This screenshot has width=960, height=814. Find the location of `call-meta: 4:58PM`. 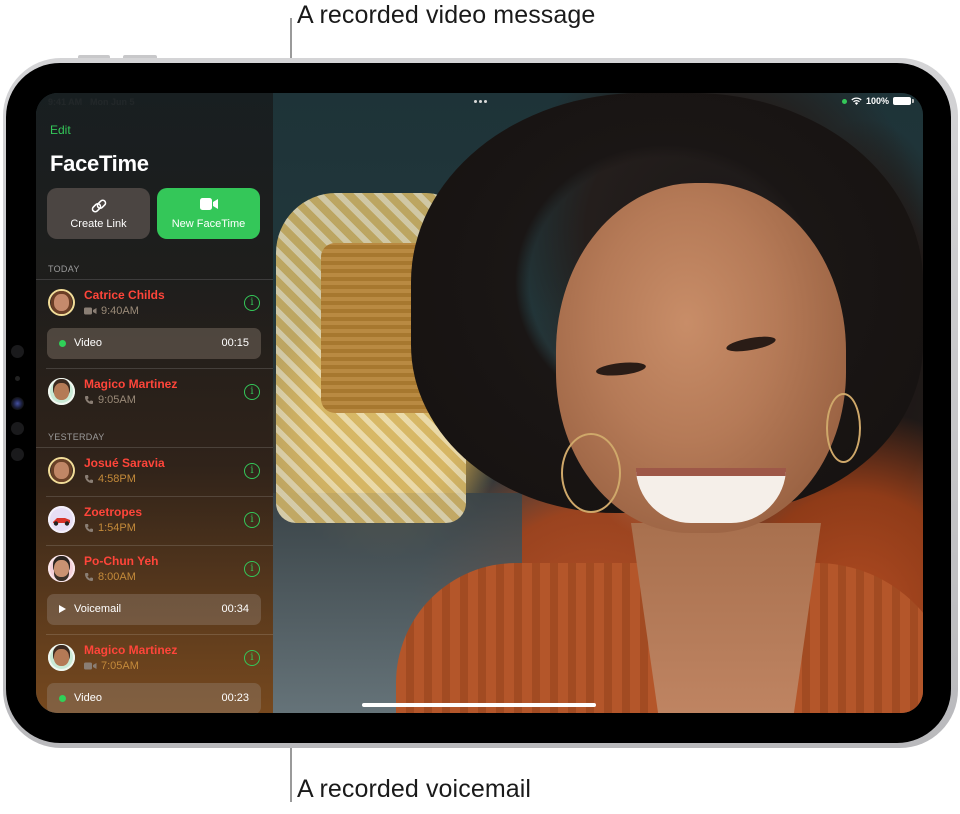

call-meta: 4:58PM is located at coordinates (110, 479).